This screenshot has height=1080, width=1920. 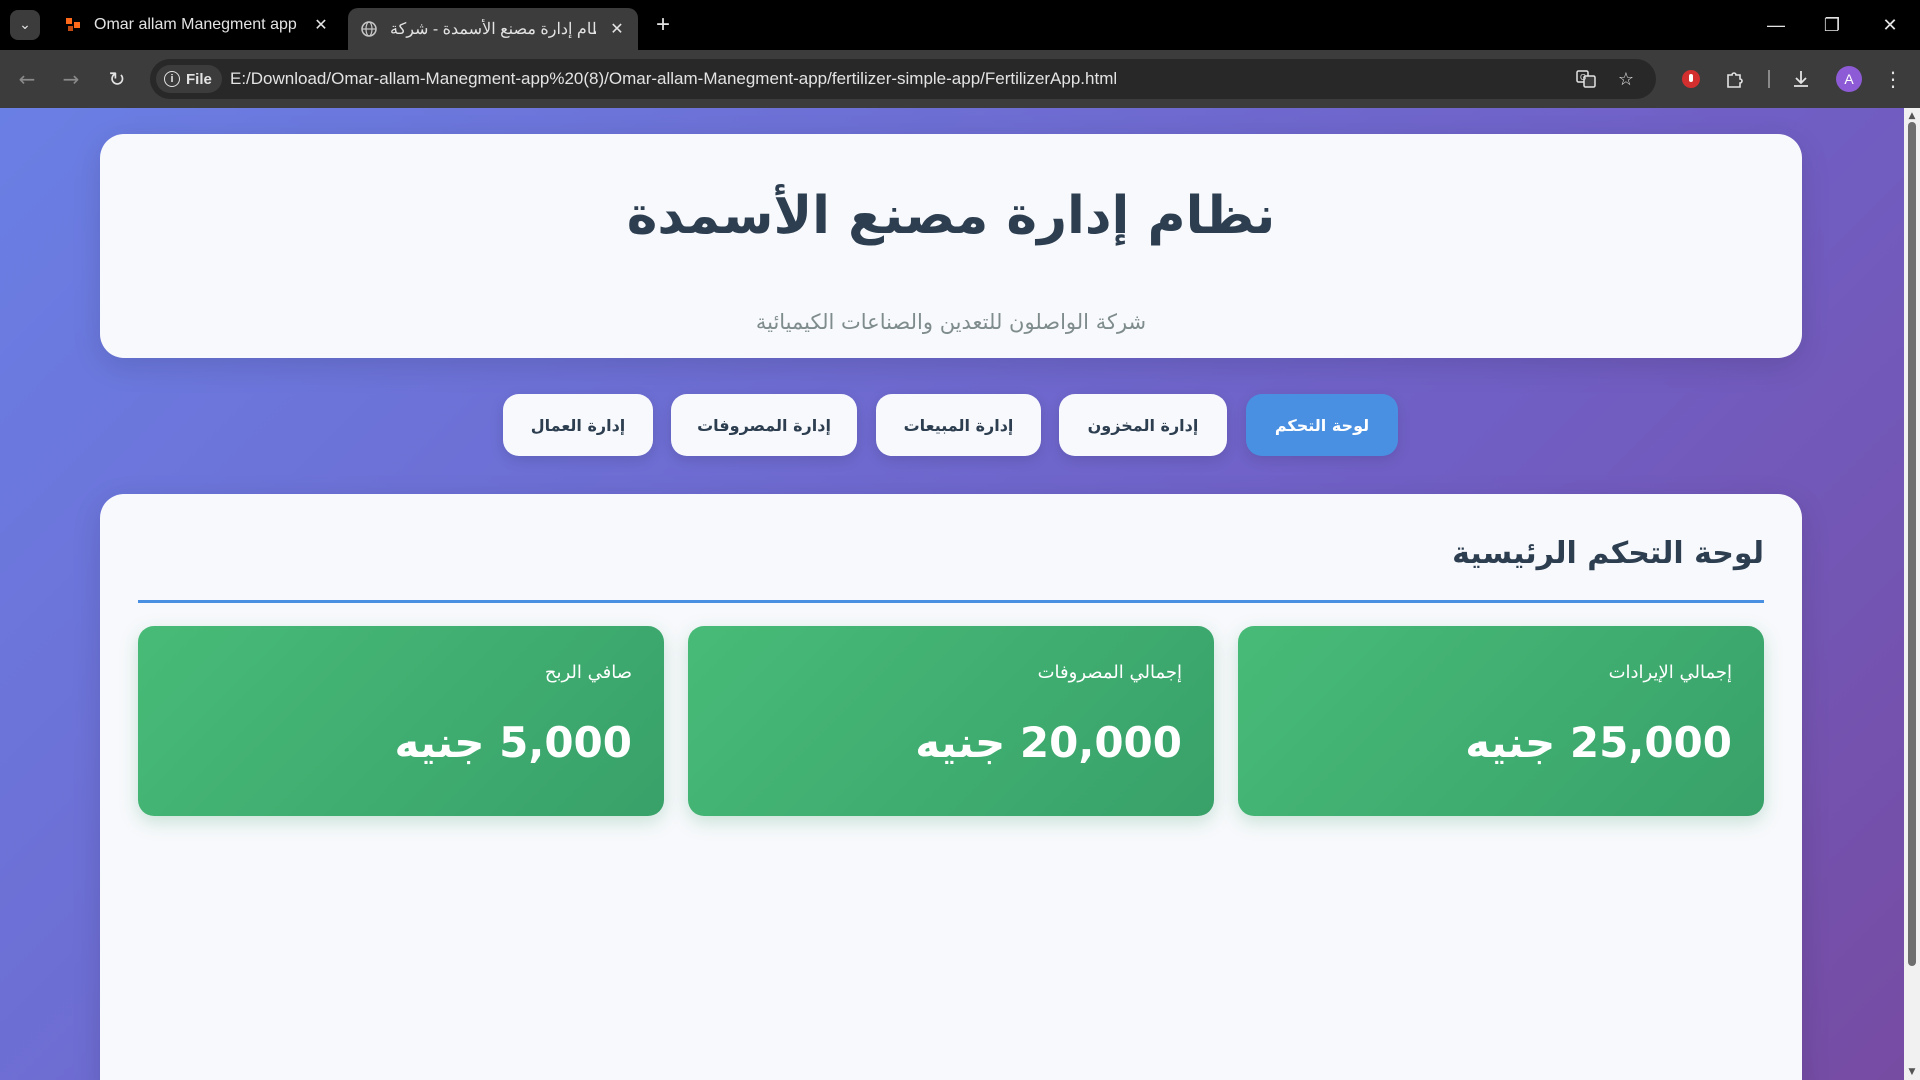 I want to click on stat-value: 25,000 جنيه, so click(x=1598, y=742).